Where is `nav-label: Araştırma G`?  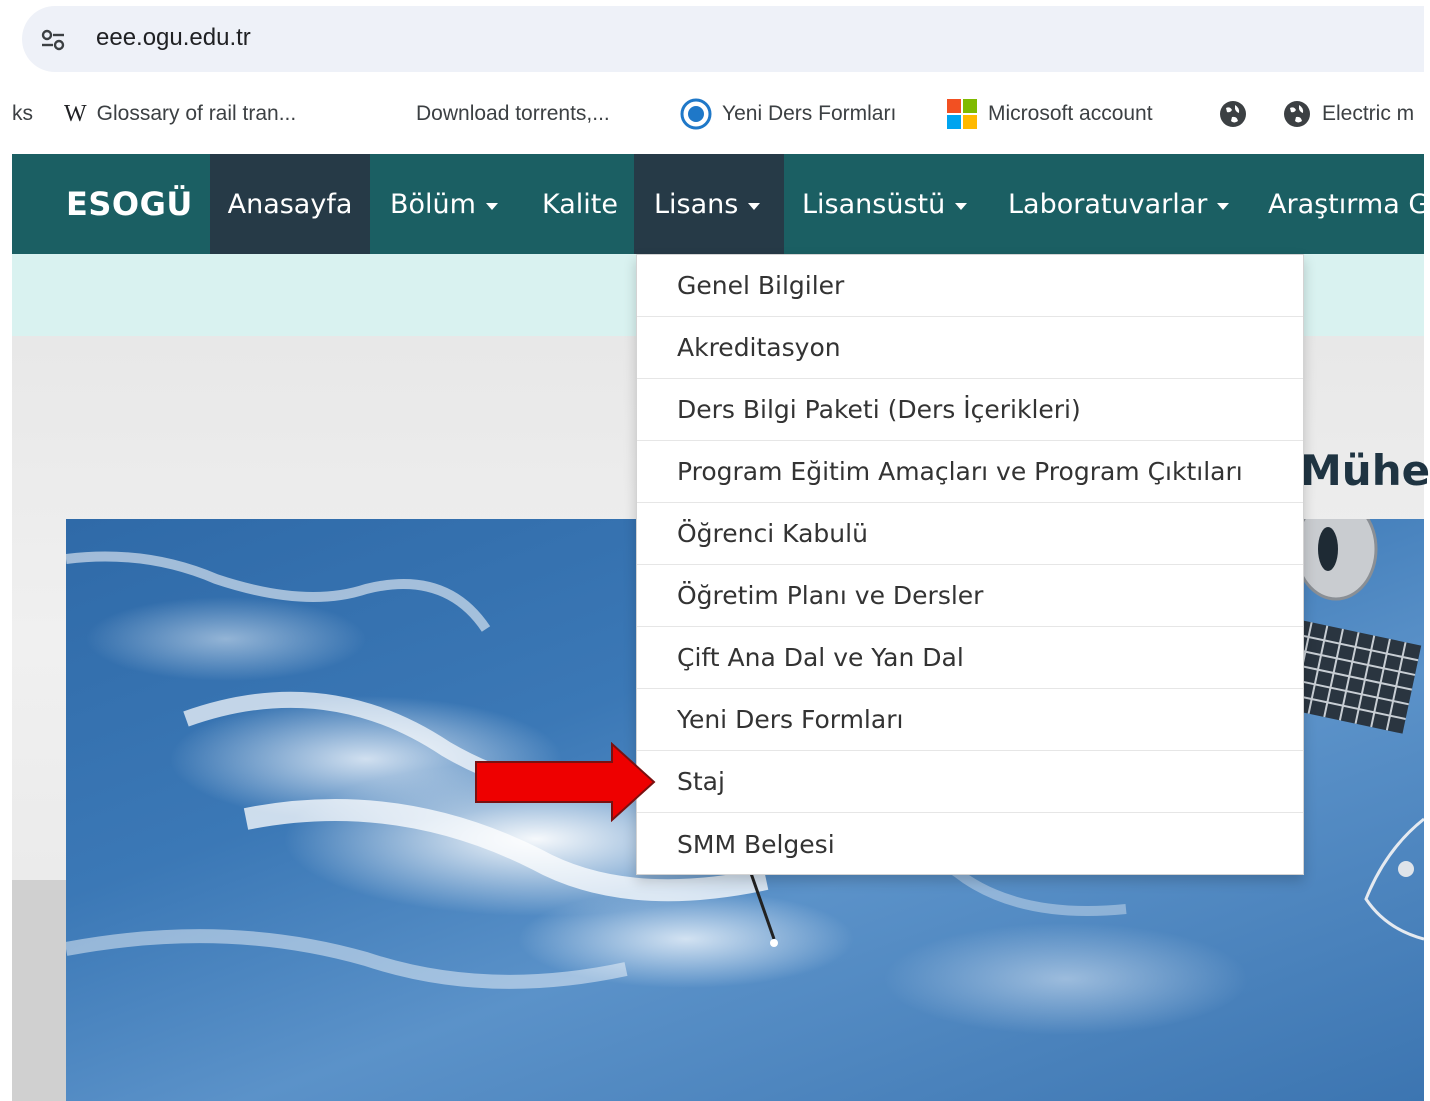 nav-label: Araştırma G is located at coordinates (1346, 204).